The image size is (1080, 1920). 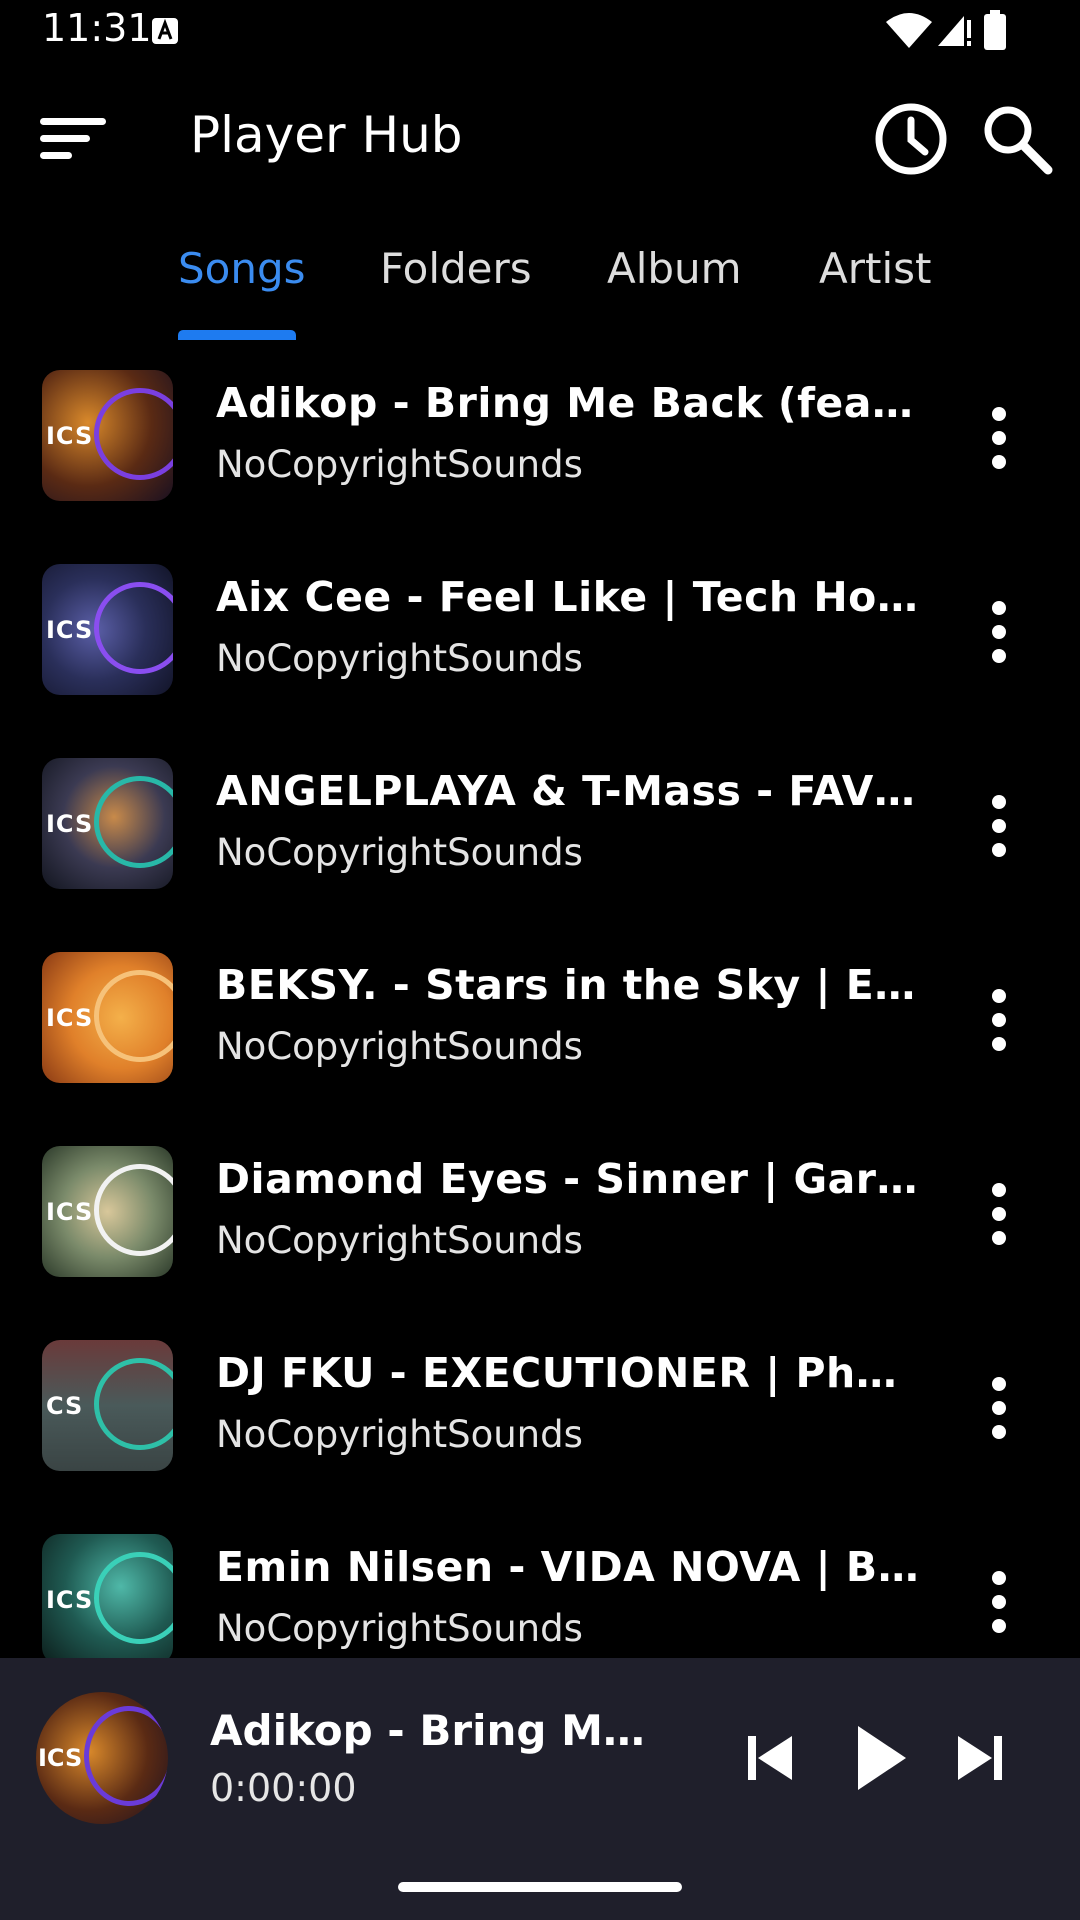 What do you see at coordinates (237, 335) in the screenshot?
I see `tab-indicator` at bounding box center [237, 335].